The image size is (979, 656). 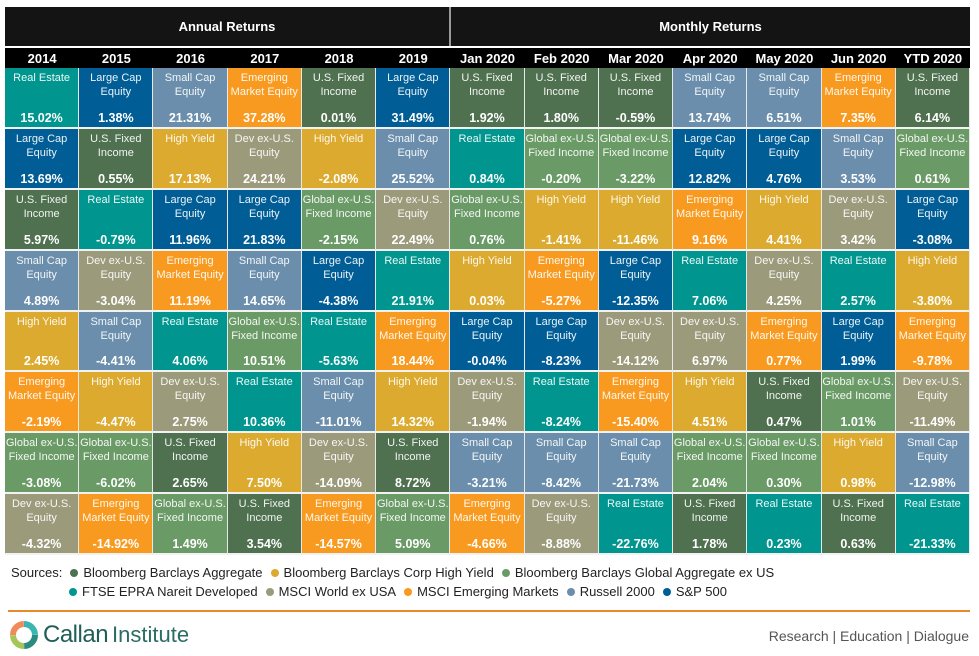 I want to click on column-header: Jan 2020, so click(x=487, y=58).